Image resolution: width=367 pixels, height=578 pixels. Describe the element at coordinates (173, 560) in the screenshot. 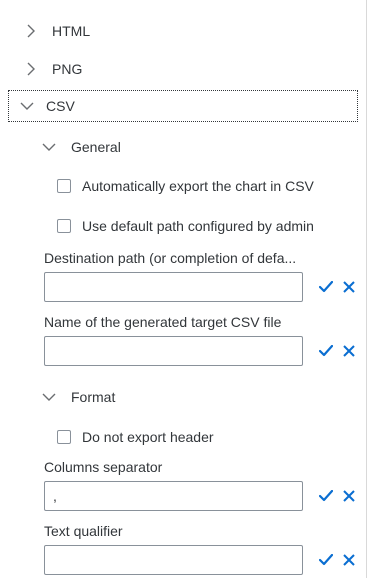

I see `qualifier-input` at that location.